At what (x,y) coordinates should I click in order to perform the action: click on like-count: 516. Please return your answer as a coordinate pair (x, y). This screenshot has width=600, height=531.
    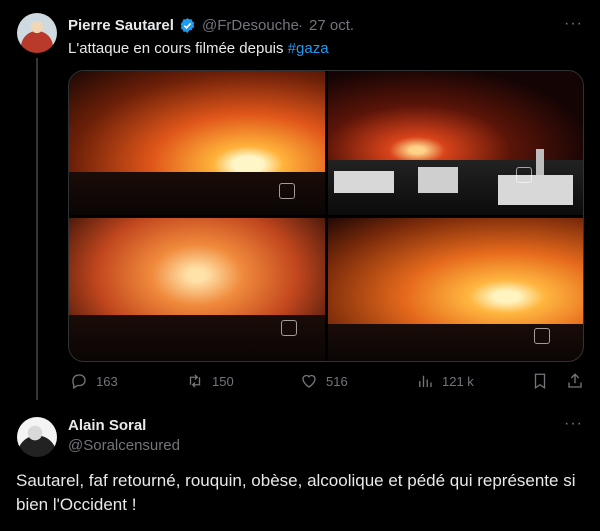
    Looking at the image, I should click on (337, 381).